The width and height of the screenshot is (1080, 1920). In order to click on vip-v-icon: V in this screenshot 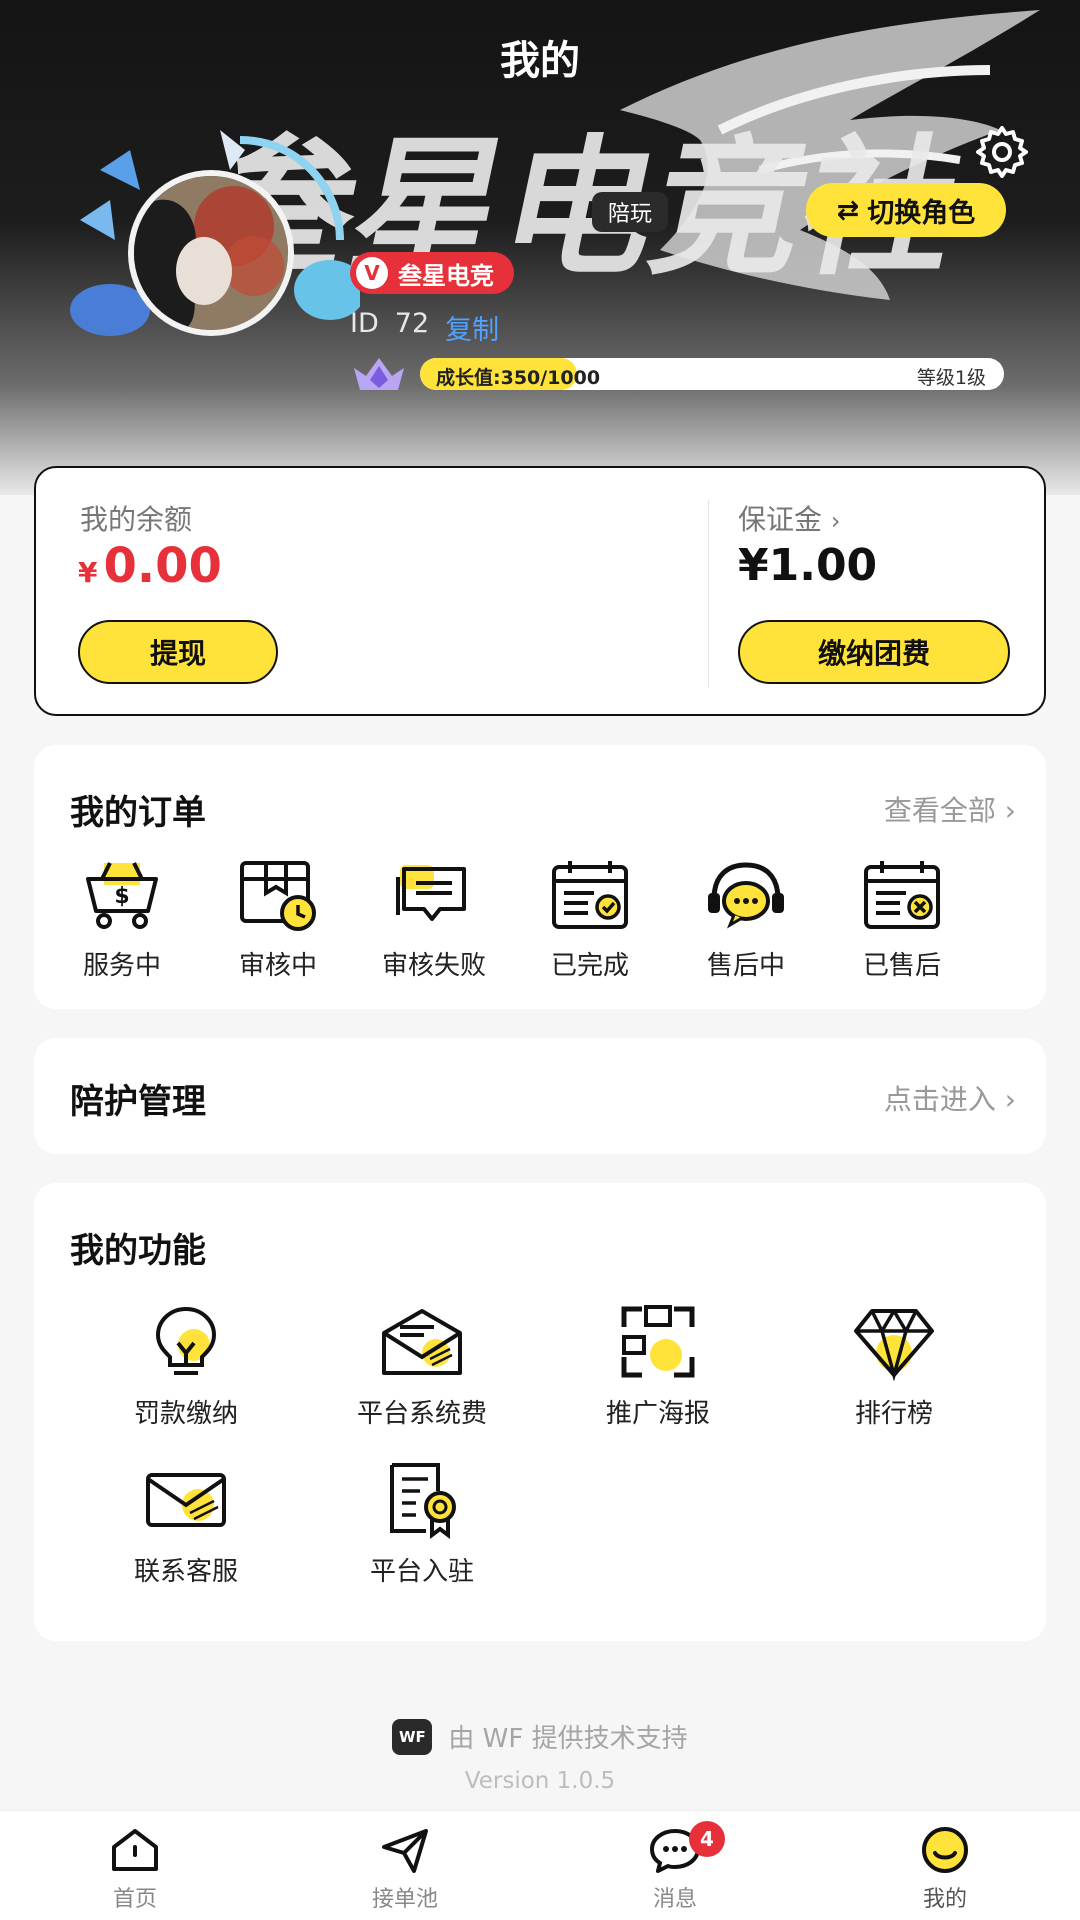, I will do `click(372, 273)`.